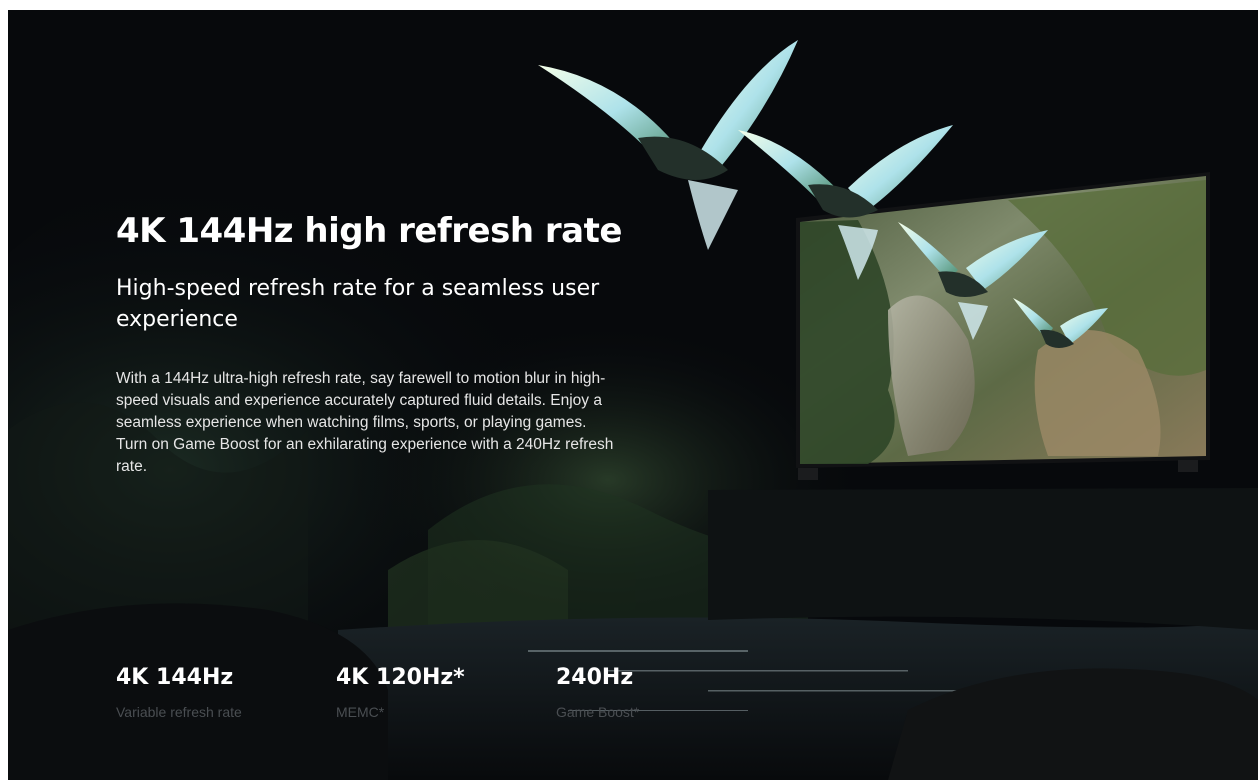 The height and width of the screenshot is (780, 1258). I want to click on tv-display, so click(1003, 326).